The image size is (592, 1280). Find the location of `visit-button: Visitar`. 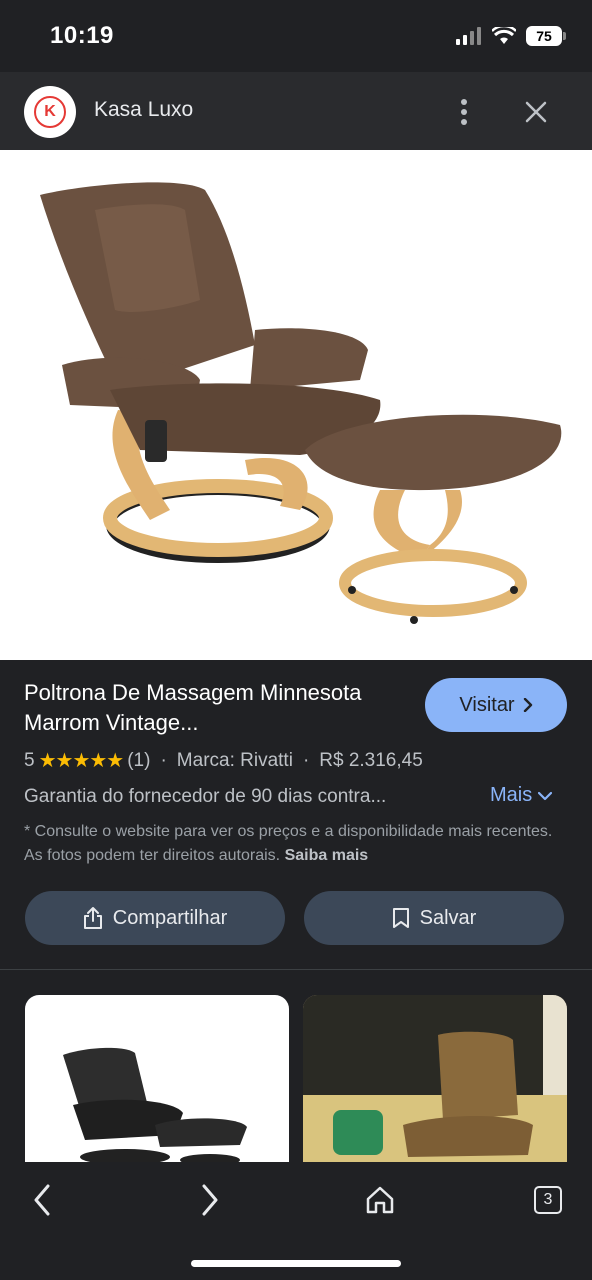

visit-button: Visitar is located at coordinates (496, 705).